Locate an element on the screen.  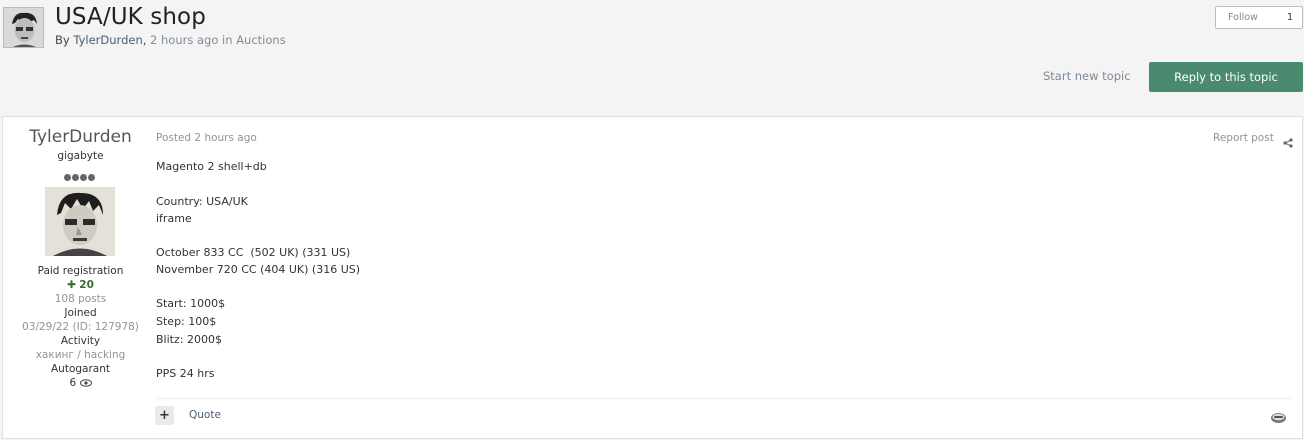
post-line: PPS 24 hrs is located at coordinates (185, 373).